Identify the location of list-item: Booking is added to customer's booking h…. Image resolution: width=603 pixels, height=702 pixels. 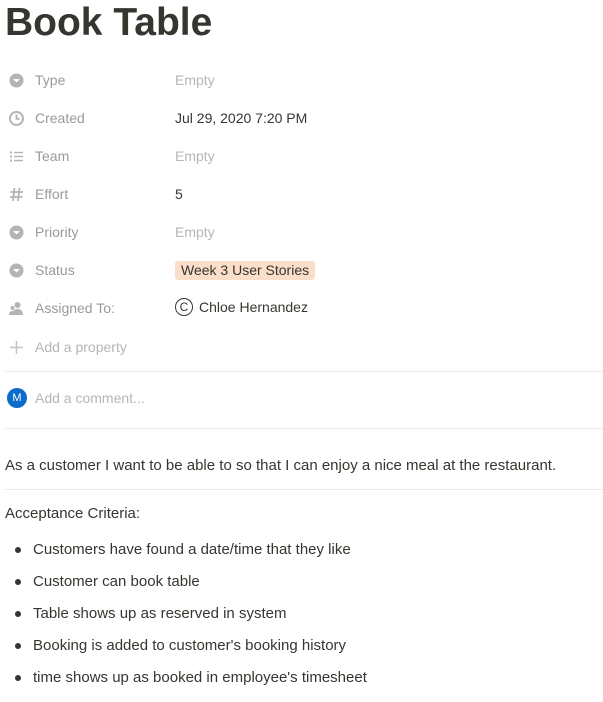
(300, 645).